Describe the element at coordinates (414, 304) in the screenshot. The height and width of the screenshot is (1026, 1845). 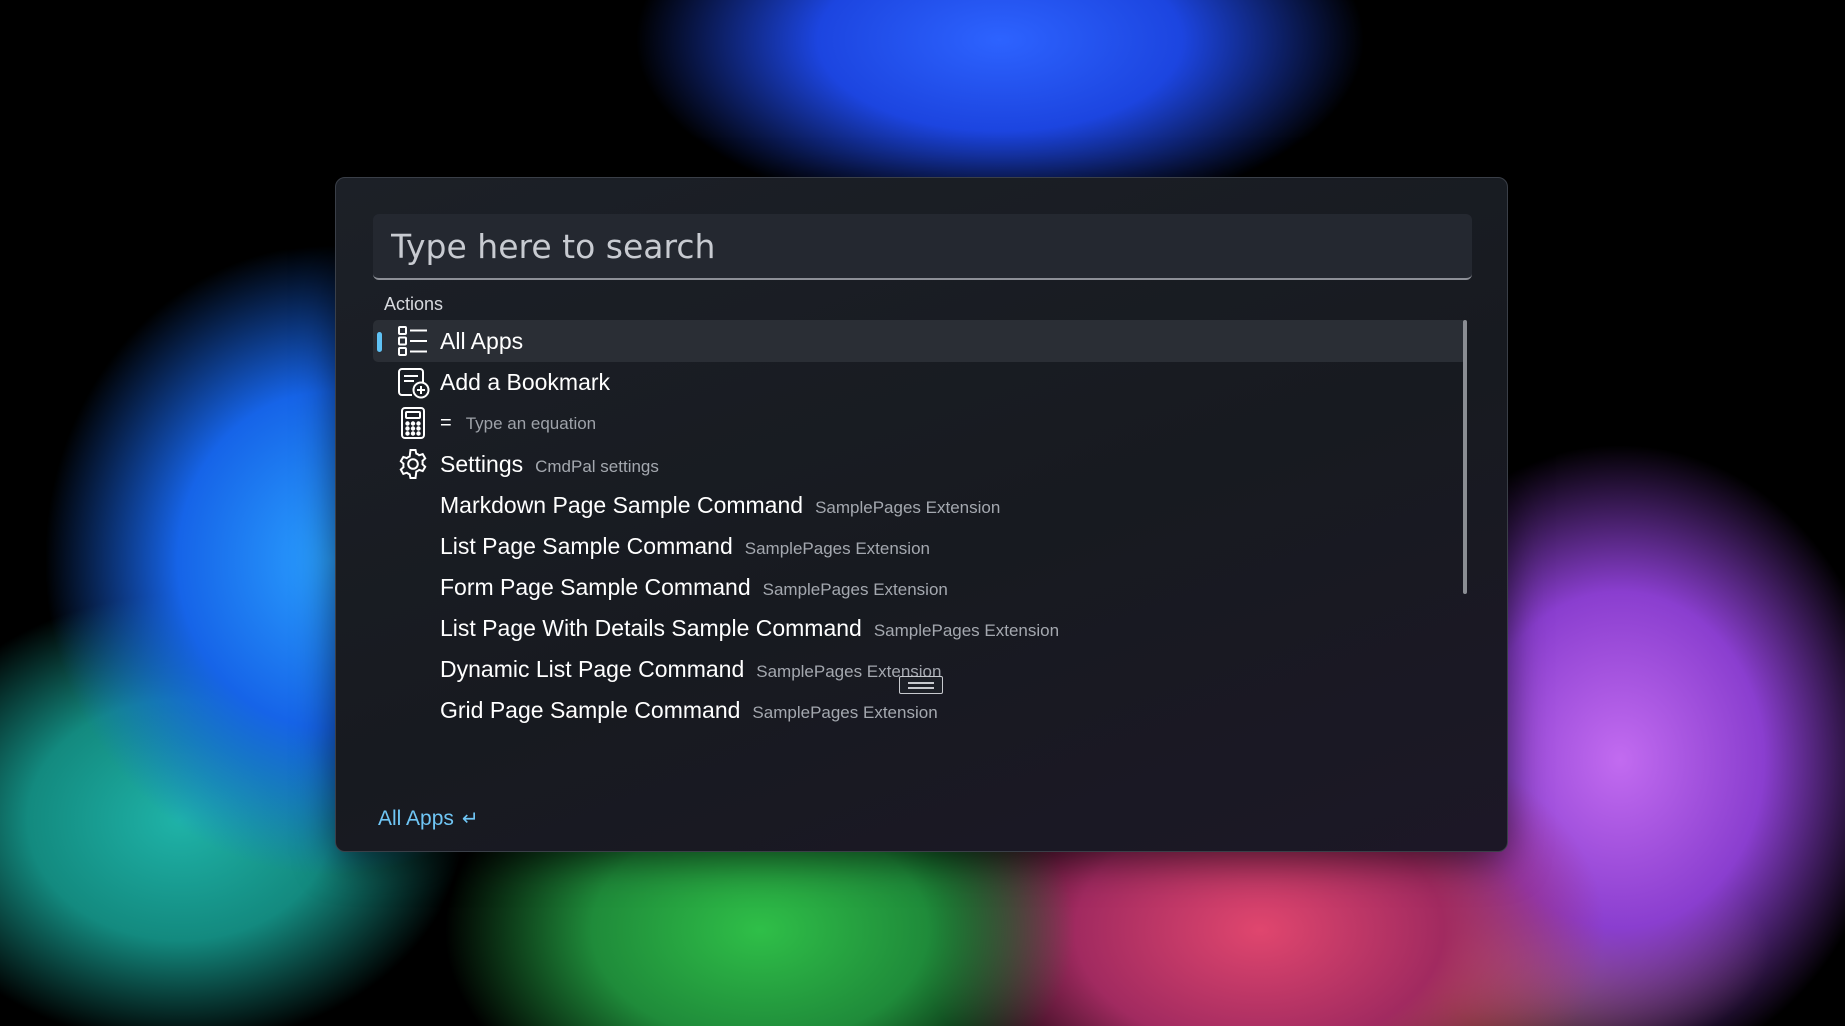
I see `section-title: Actions` at that location.